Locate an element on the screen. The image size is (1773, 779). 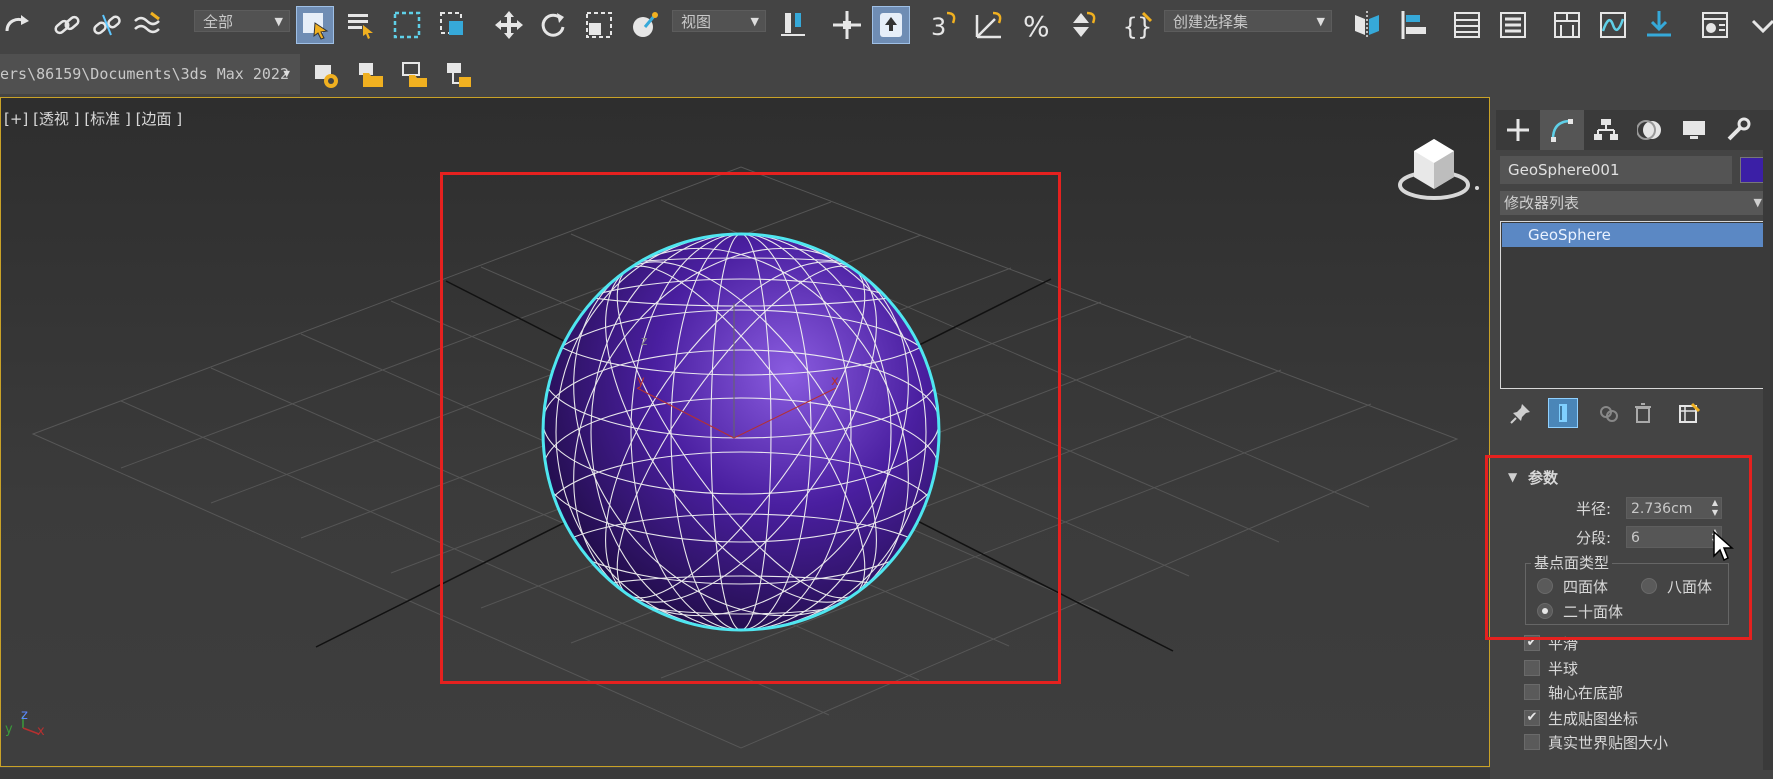
scene-explorer-icon is located at coordinates (1467, 25).